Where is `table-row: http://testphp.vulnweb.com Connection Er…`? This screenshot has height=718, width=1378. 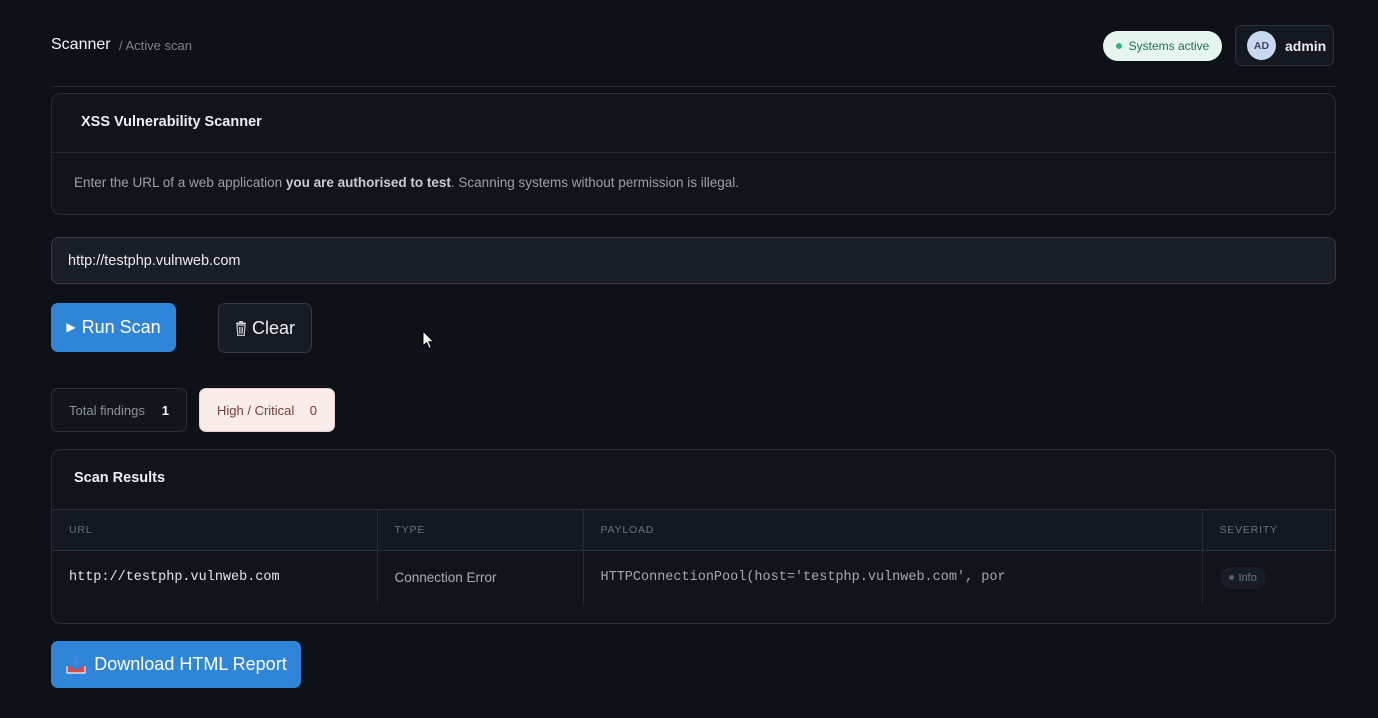
table-row: http://testphp.vulnweb.com Connection Er… is located at coordinates (693, 577).